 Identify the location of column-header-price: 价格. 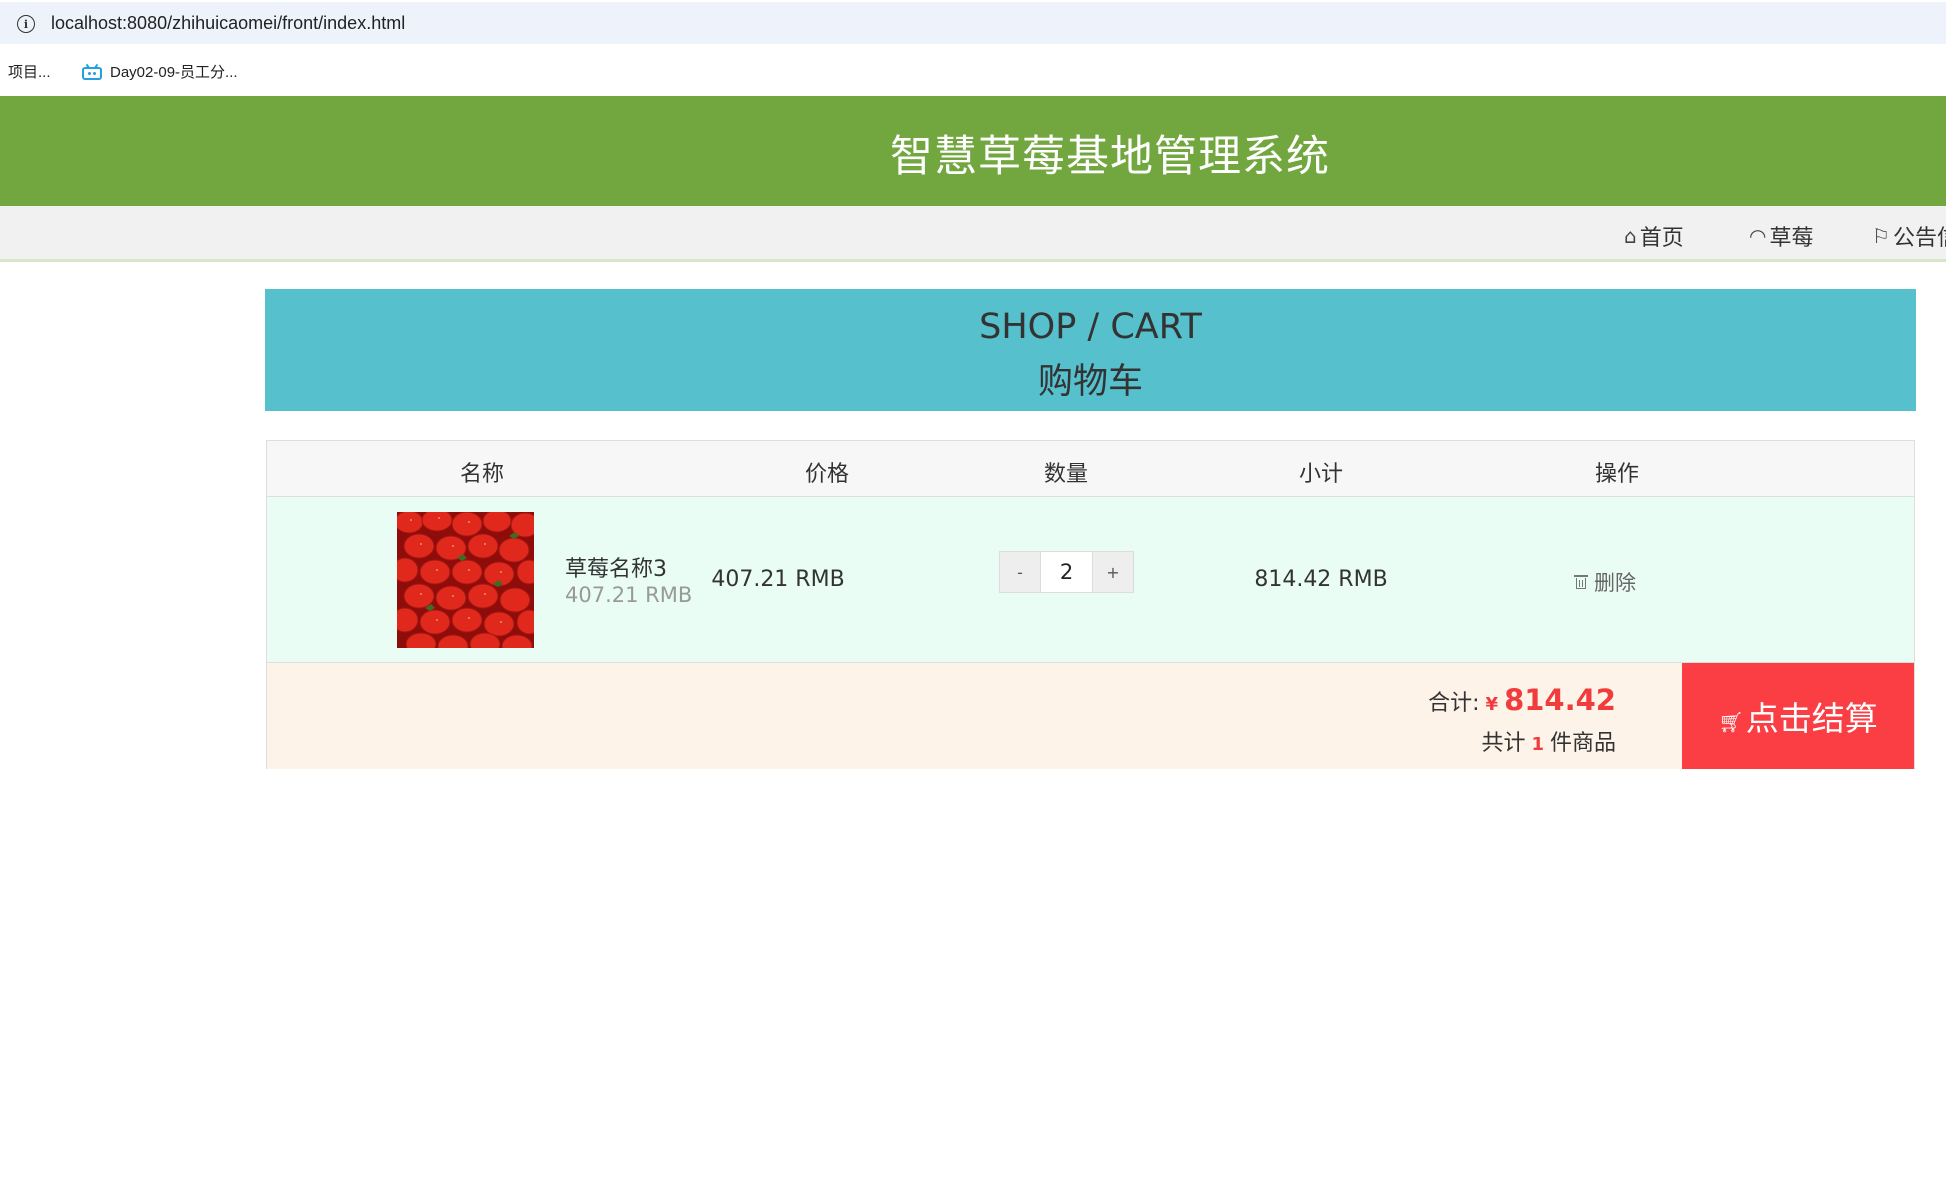
(827, 474).